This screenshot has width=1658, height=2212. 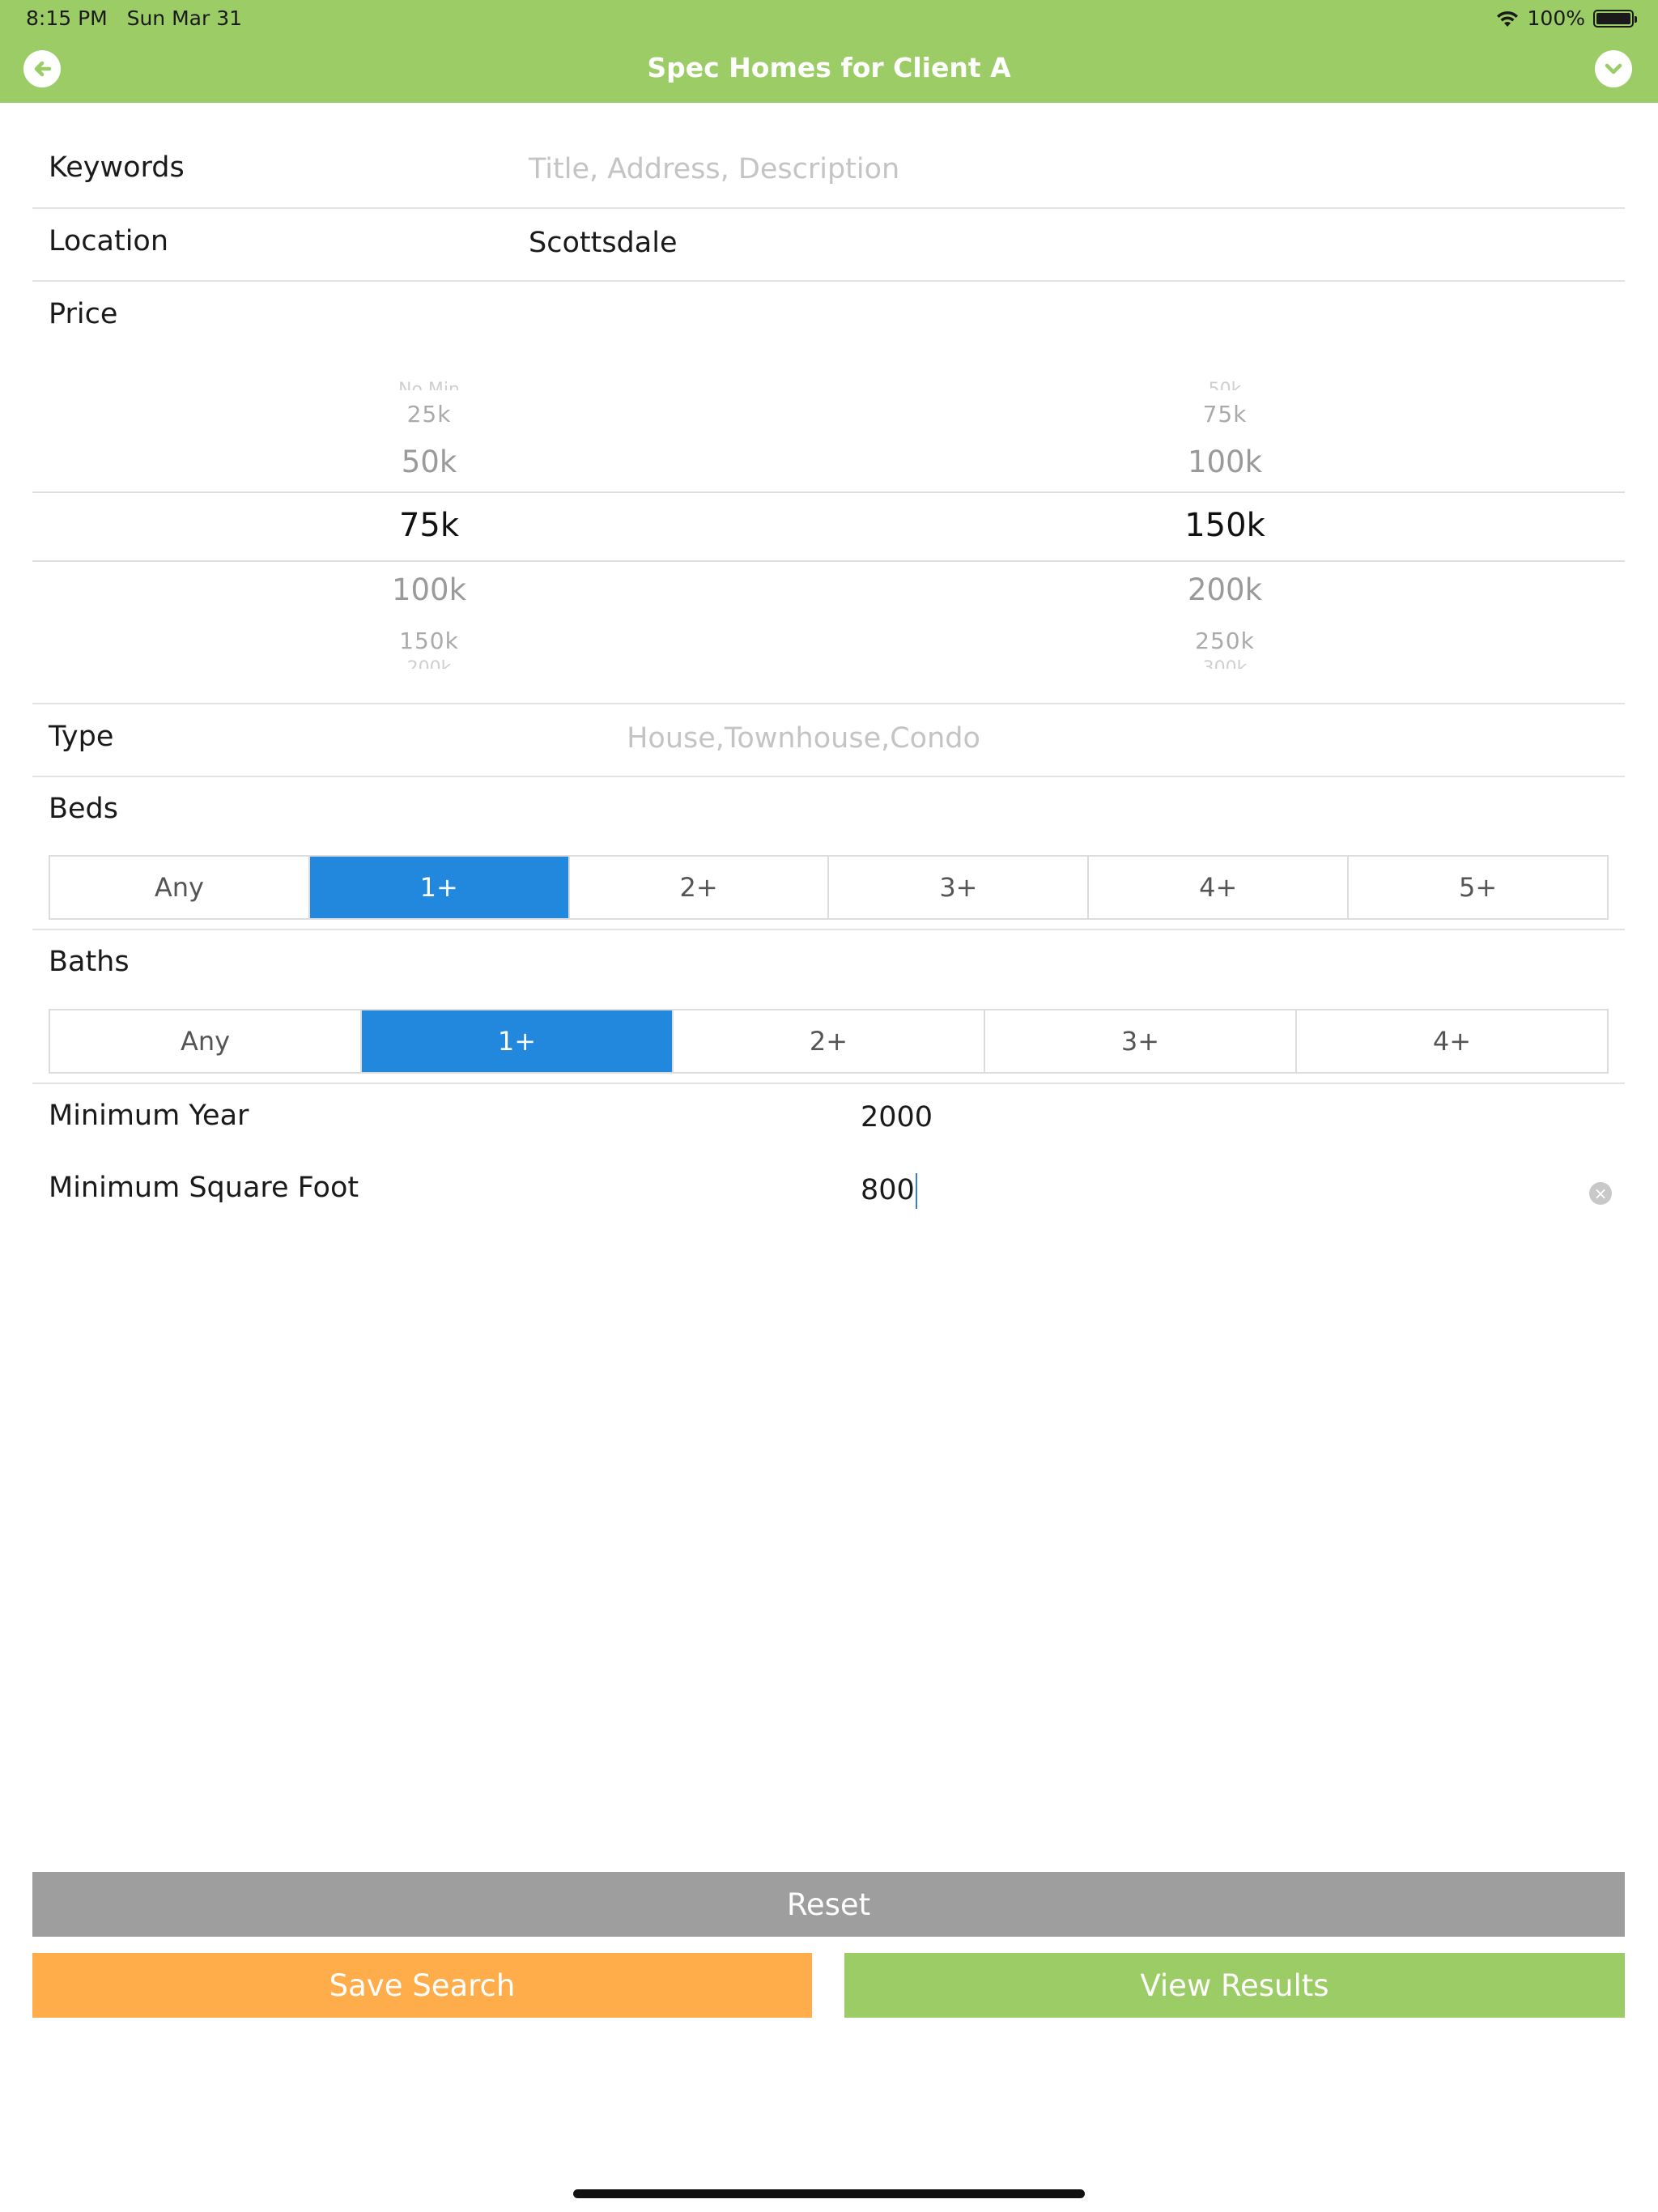 I want to click on min-sqft-input: 800, so click(x=889, y=1191).